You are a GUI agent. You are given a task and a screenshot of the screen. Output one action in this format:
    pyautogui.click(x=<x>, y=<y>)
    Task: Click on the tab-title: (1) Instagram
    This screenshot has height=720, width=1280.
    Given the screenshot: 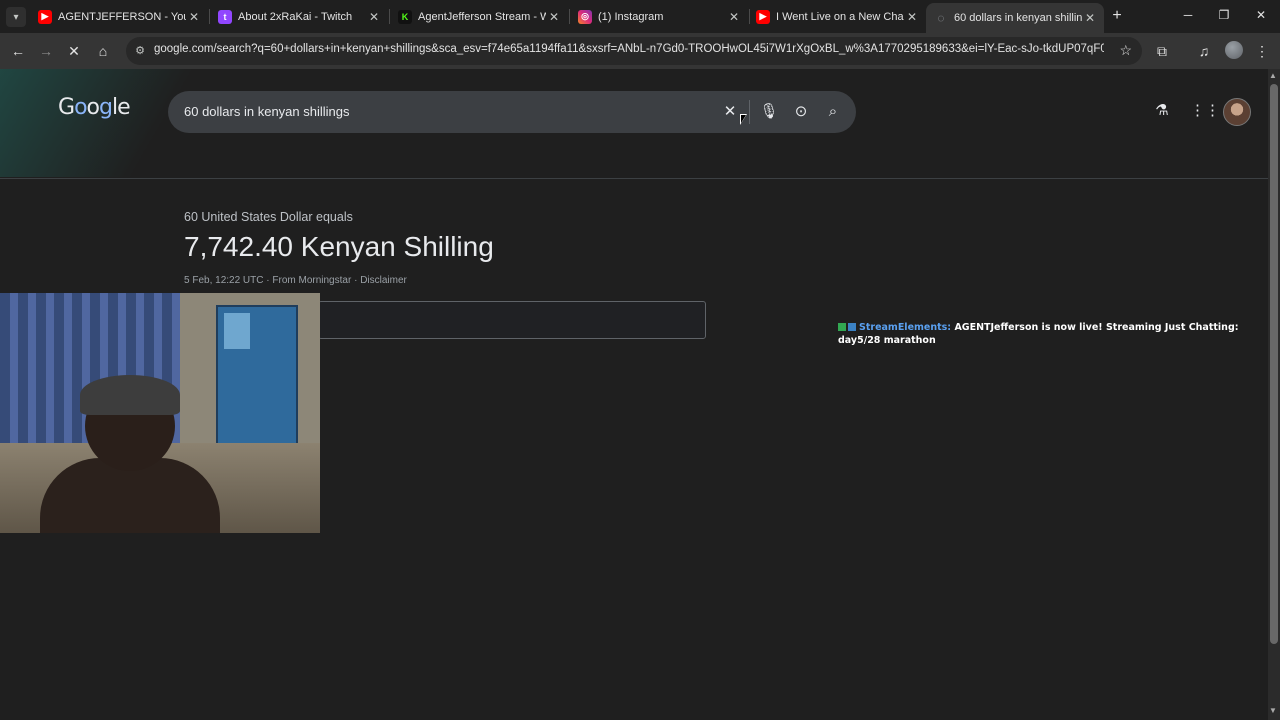 What is the action you would take?
    pyautogui.click(x=631, y=16)
    